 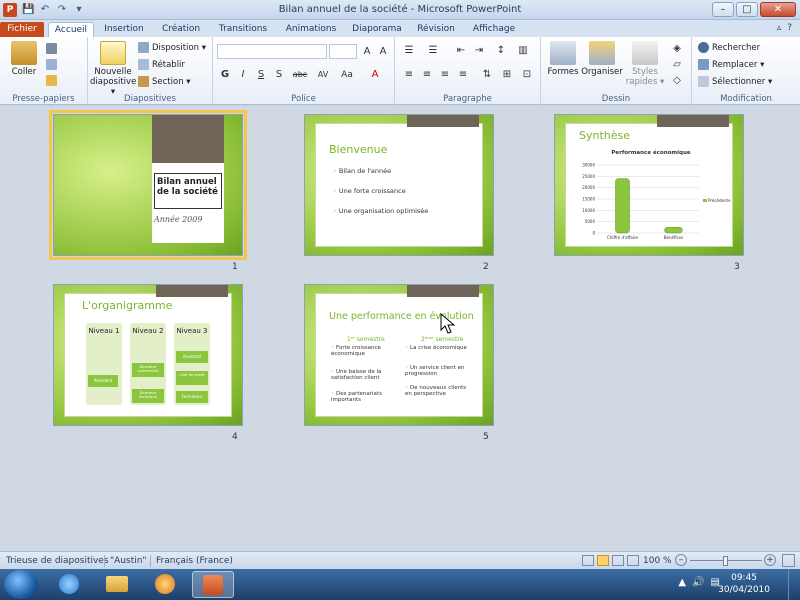 I want to click on powerpoint-taskbar-icon, so click(x=213, y=584).